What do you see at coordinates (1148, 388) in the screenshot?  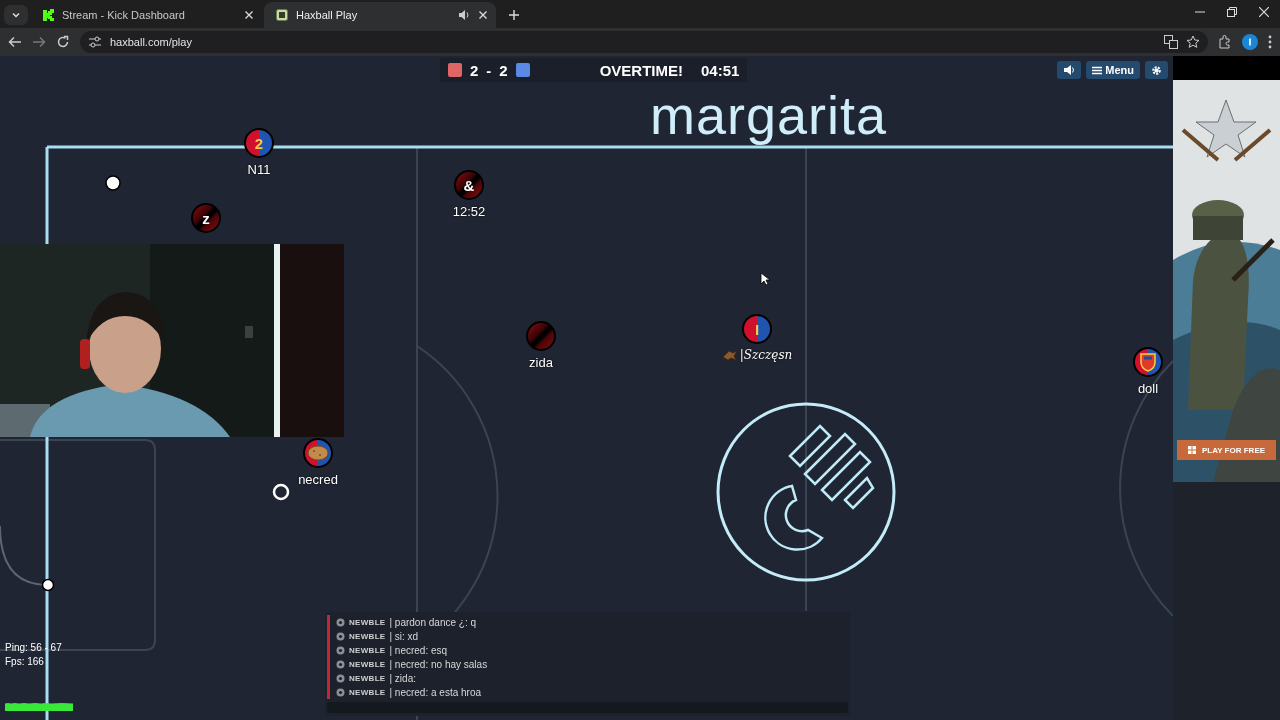 I see `player-name: doll` at bounding box center [1148, 388].